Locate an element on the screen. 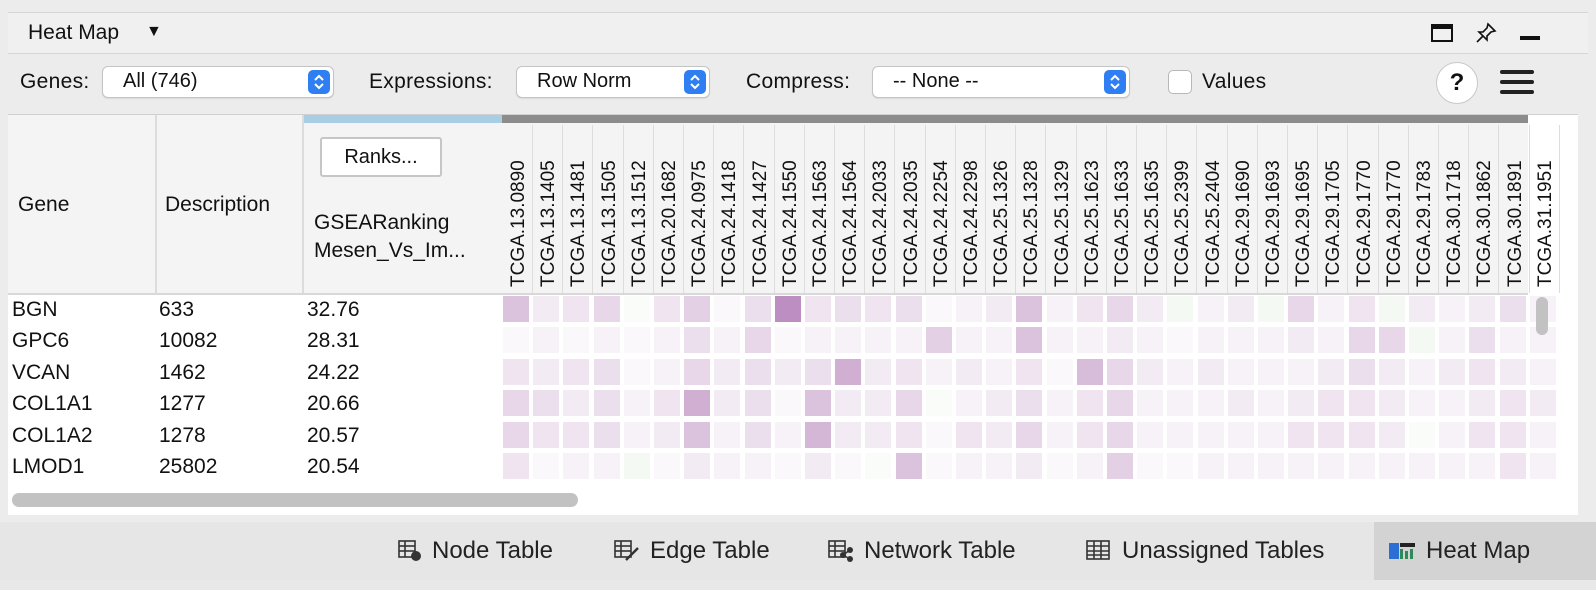 The image size is (1596, 590). sample-column-header: TCGA.29.1770 is located at coordinates (1393, 209).